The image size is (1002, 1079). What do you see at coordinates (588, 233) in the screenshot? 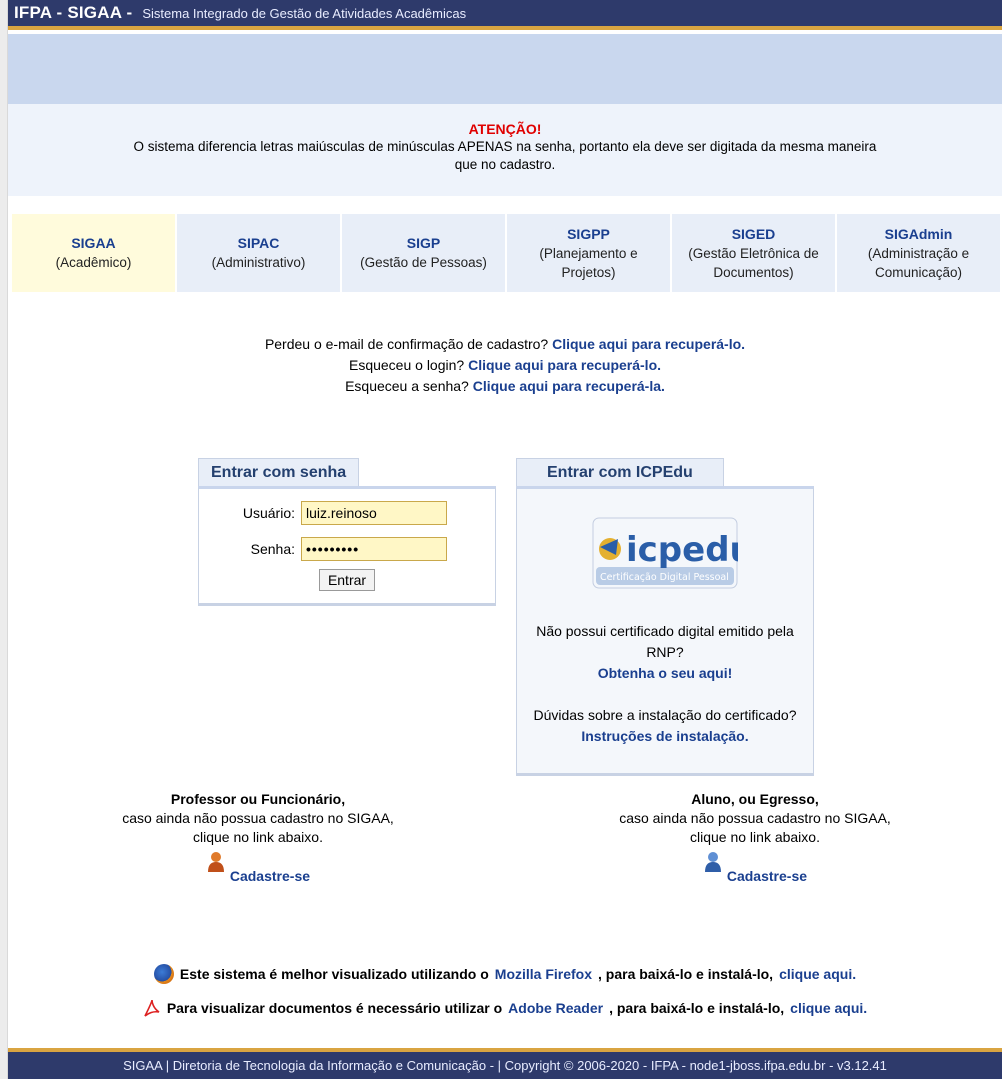
I see `system-name: SIGPP` at bounding box center [588, 233].